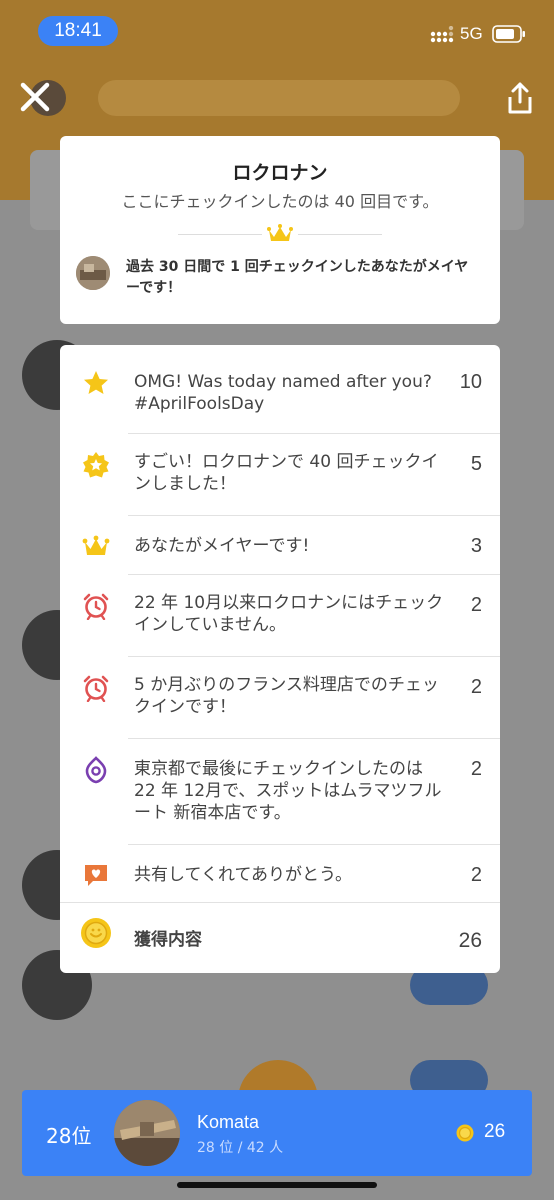 This screenshot has width=554, height=1200. What do you see at coordinates (243, 875) in the screenshot?
I see `points-reason: 共有してくれてありがとう。` at bounding box center [243, 875].